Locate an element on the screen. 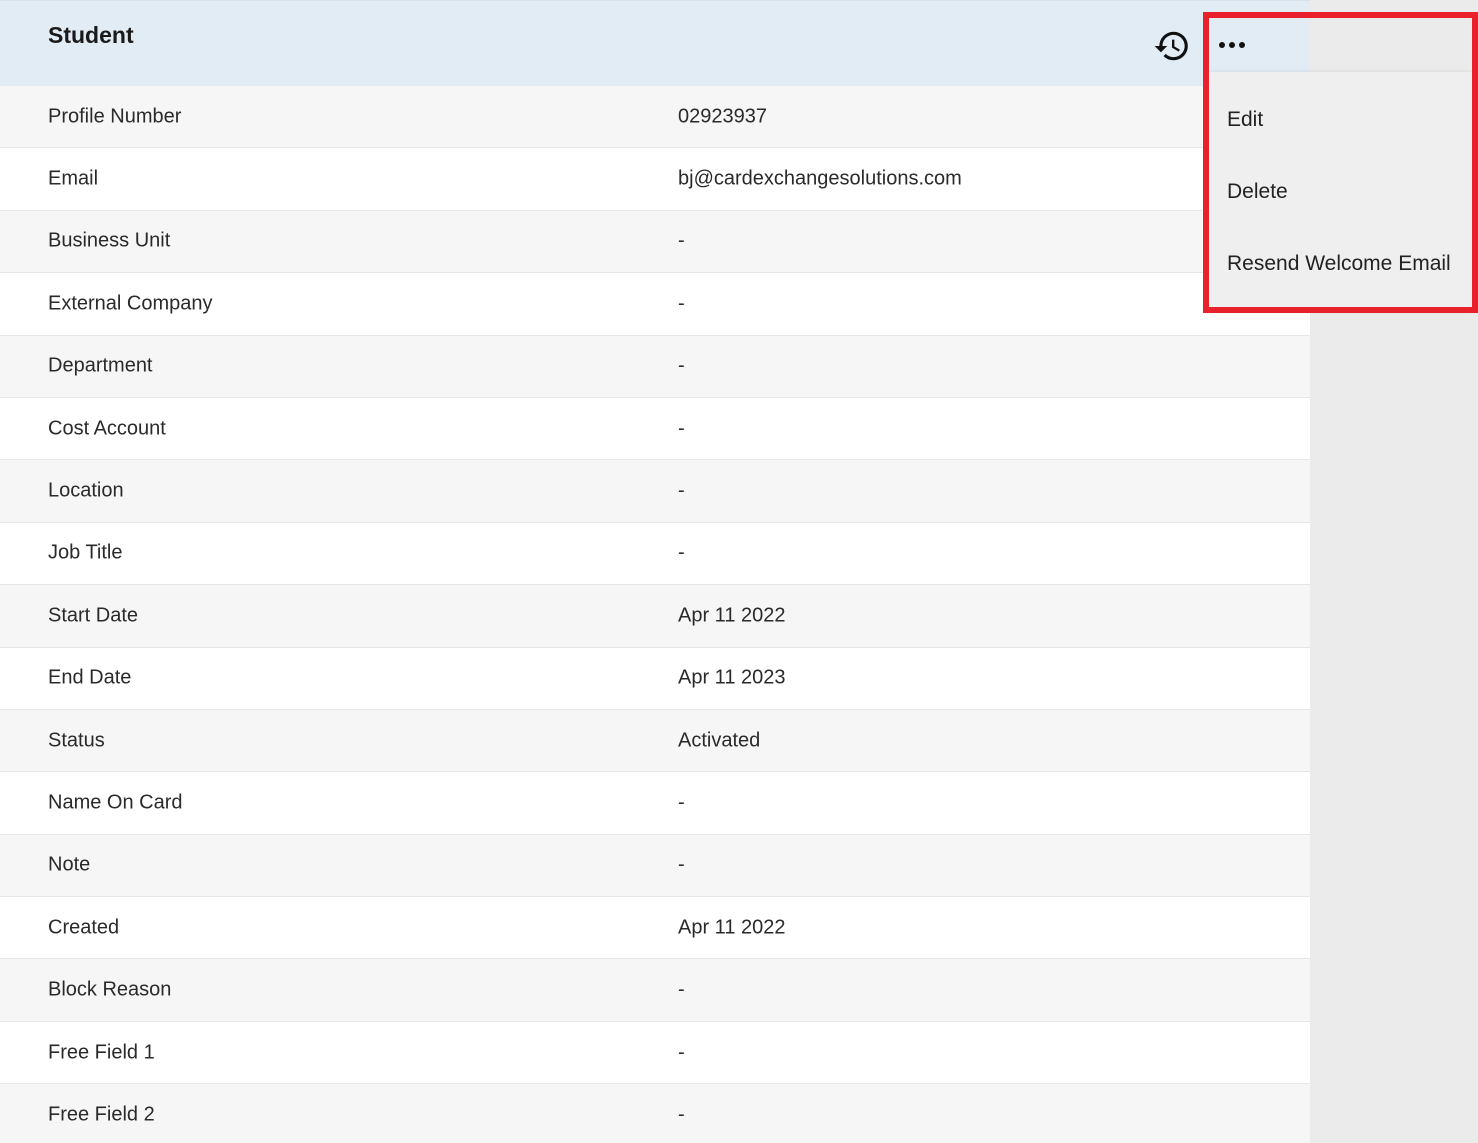  panel-header: Student is located at coordinates (655, 43).